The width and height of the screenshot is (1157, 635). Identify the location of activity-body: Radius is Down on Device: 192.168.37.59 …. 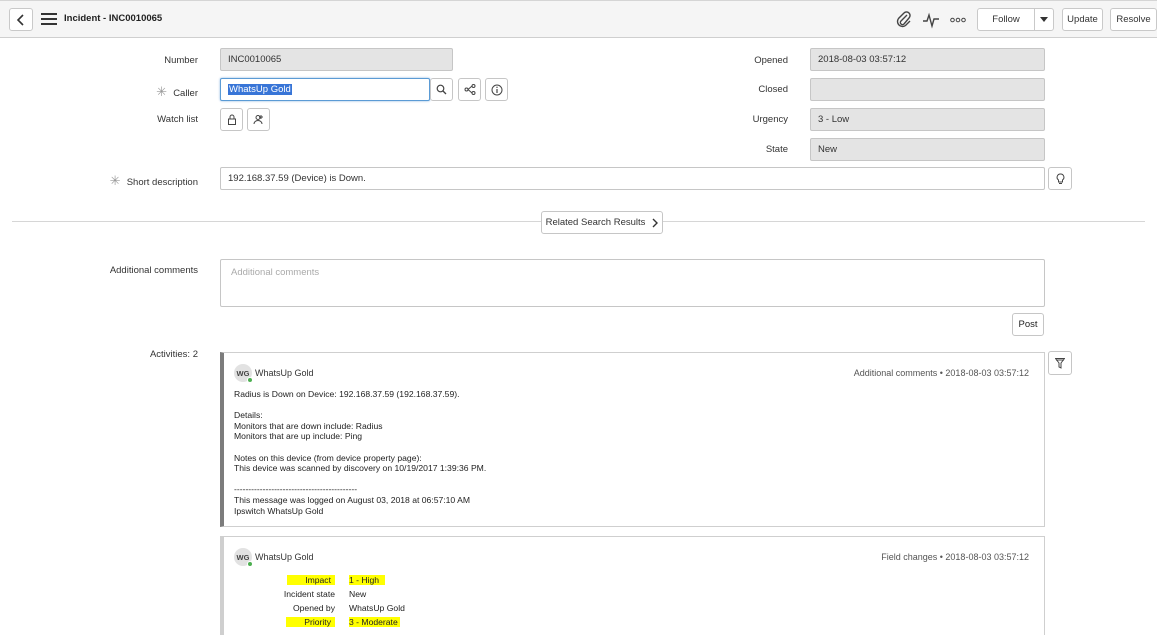
(360, 452).